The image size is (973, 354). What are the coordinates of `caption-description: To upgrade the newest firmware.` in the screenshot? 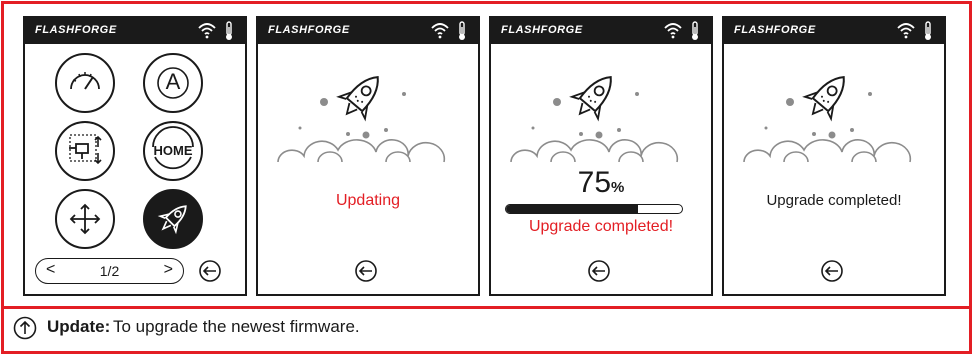 It's located at (236, 326).